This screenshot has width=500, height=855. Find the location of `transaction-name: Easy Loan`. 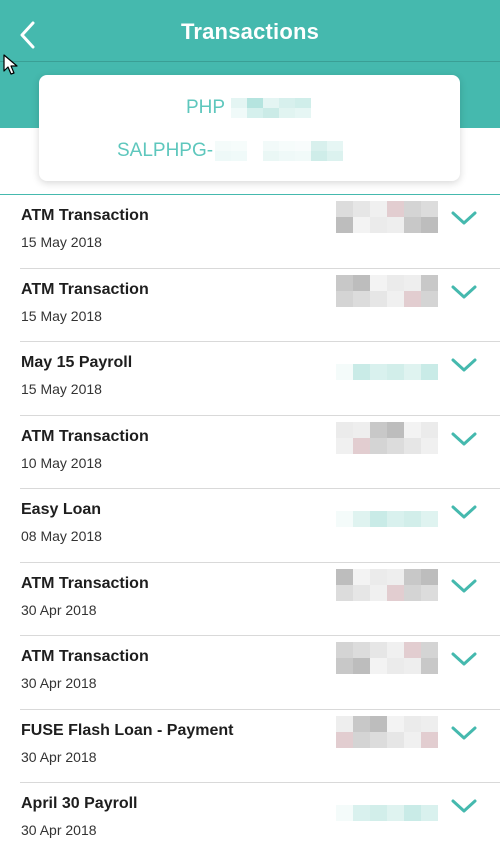

transaction-name: Easy Loan is located at coordinates (61, 509).